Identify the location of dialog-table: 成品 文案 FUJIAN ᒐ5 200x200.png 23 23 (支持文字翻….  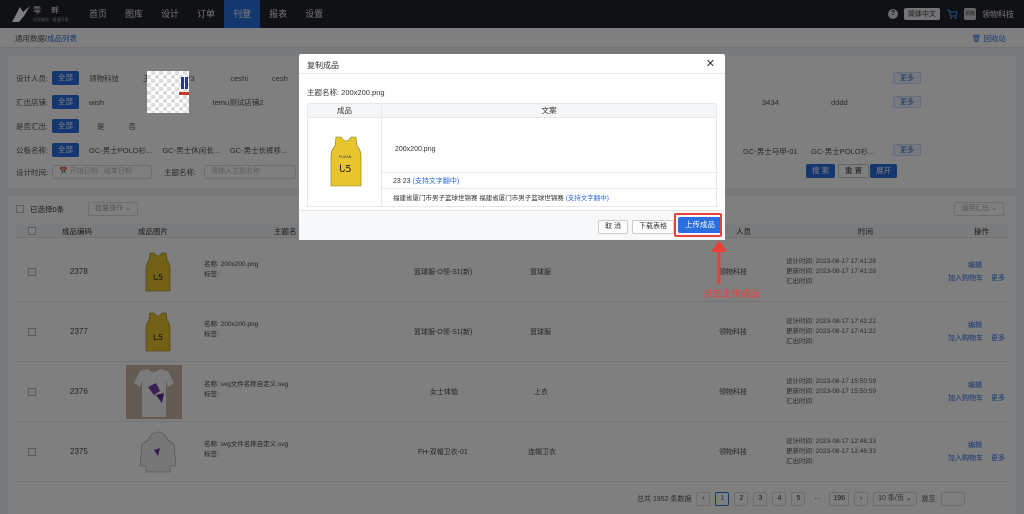
(512, 155).